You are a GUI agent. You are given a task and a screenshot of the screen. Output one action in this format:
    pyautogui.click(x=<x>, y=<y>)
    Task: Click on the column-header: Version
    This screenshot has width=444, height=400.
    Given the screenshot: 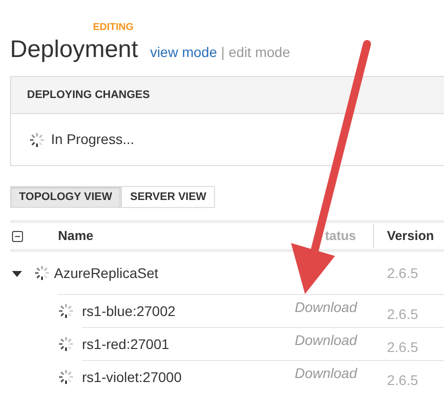 What is the action you would take?
    pyautogui.click(x=410, y=236)
    